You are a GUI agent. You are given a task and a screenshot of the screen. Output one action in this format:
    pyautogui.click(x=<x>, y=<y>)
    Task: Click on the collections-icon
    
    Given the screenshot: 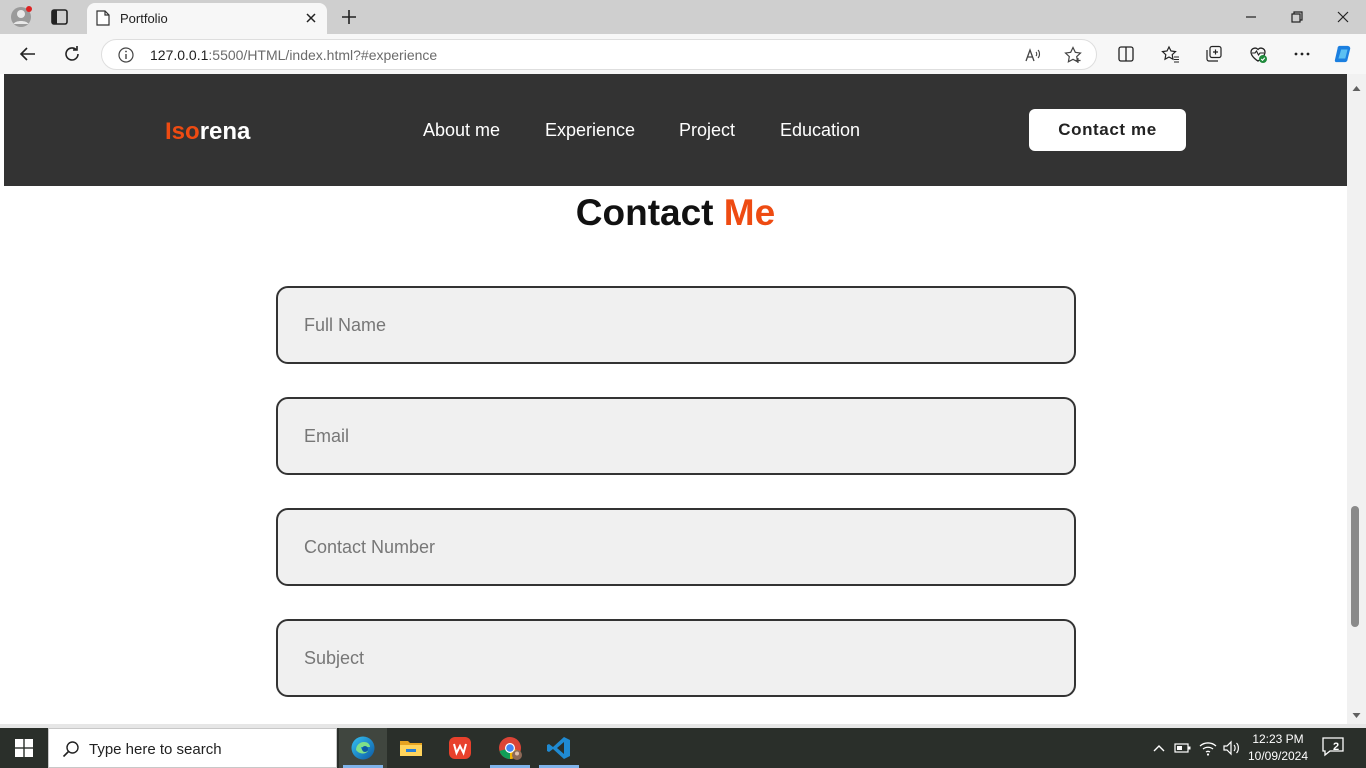 What is the action you would take?
    pyautogui.click(x=1214, y=54)
    